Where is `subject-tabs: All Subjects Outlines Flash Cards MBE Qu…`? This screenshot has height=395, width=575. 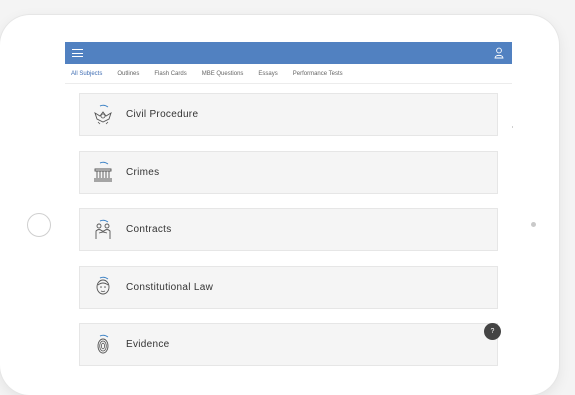 subject-tabs: All Subjects Outlines Flash Cards MBE Qu… is located at coordinates (288, 74).